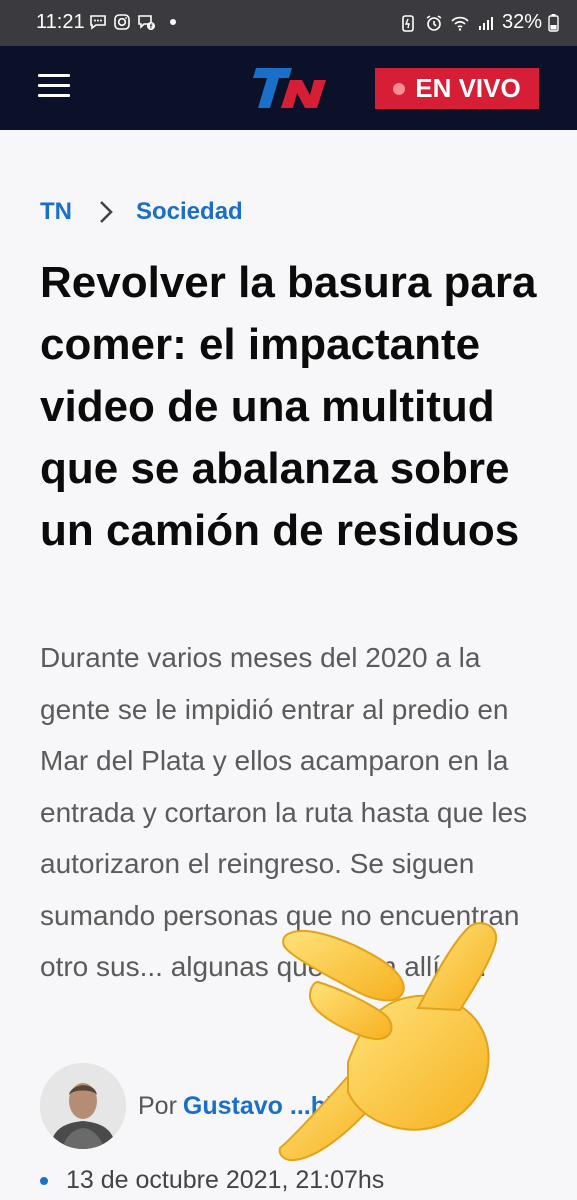 This screenshot has height=1200, width=577. I want to click on chat-bubble-icon, so click(98, 22).